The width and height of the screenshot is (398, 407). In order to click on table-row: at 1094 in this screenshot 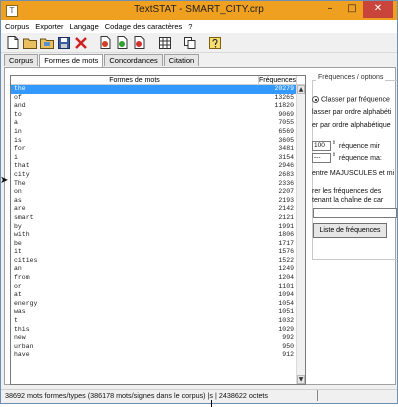, I will do `click(154, 295)`.